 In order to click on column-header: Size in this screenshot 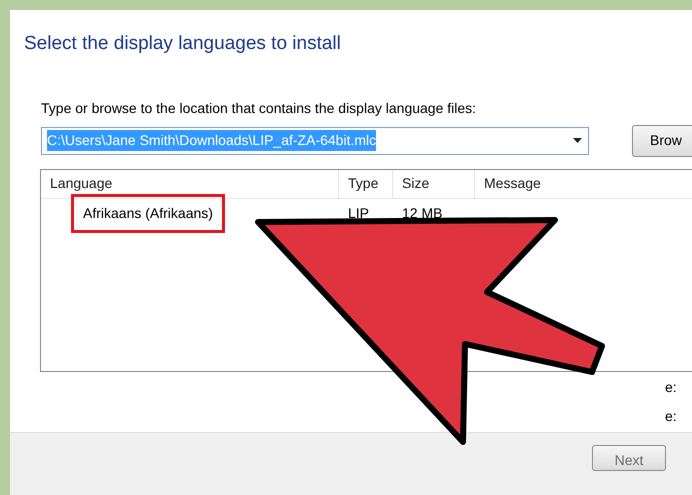, I will do `click(416, 183)`.